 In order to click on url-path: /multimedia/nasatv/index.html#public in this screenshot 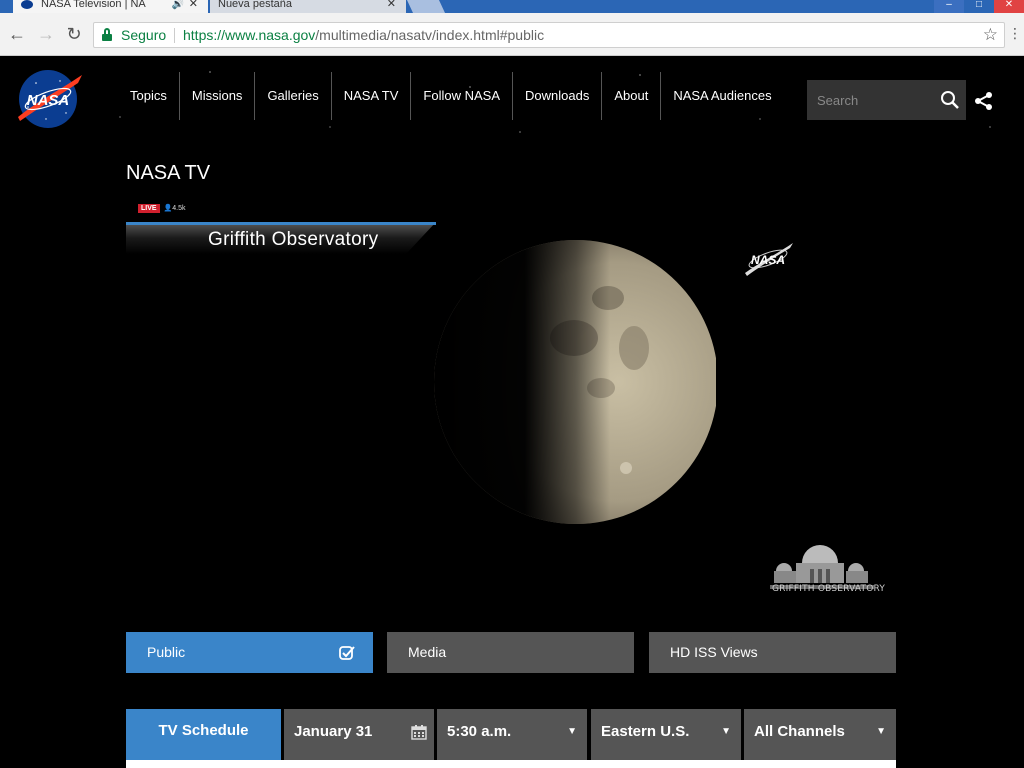, I will do `click(430, 35)`.